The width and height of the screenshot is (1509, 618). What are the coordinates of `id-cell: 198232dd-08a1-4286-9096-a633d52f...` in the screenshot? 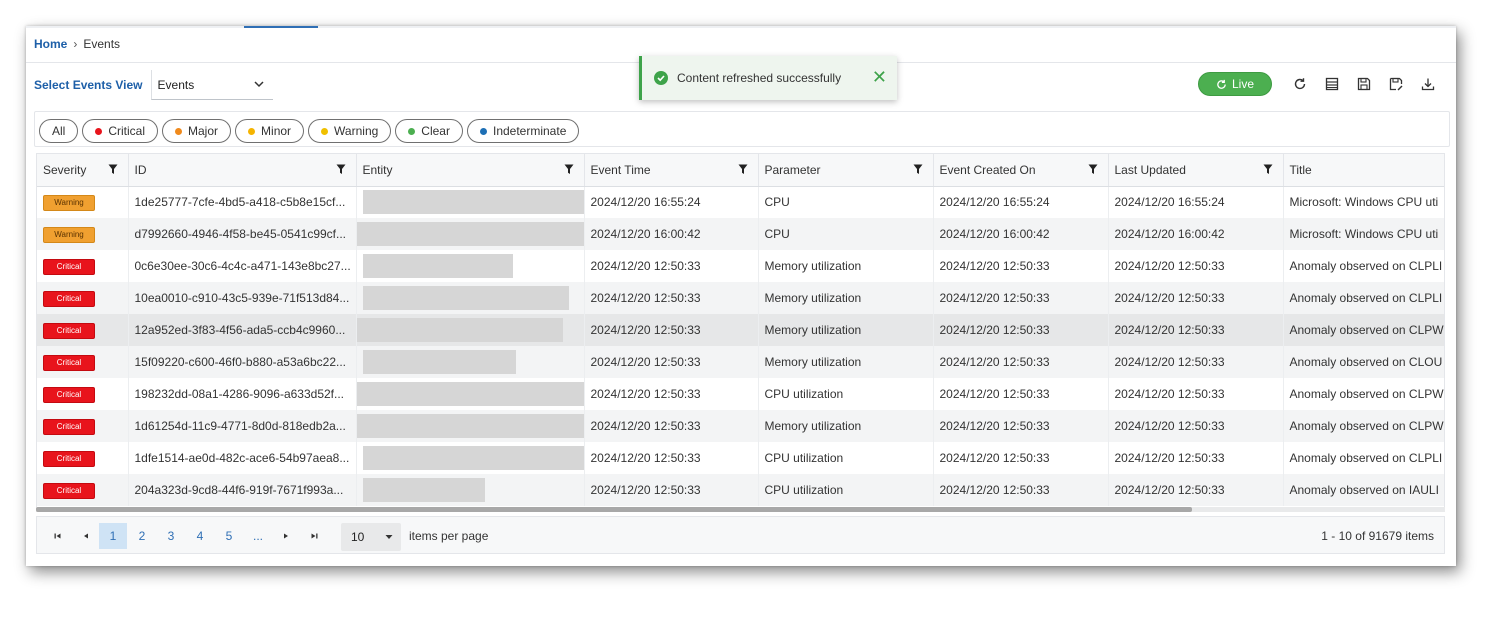 It's located at (242, 394).